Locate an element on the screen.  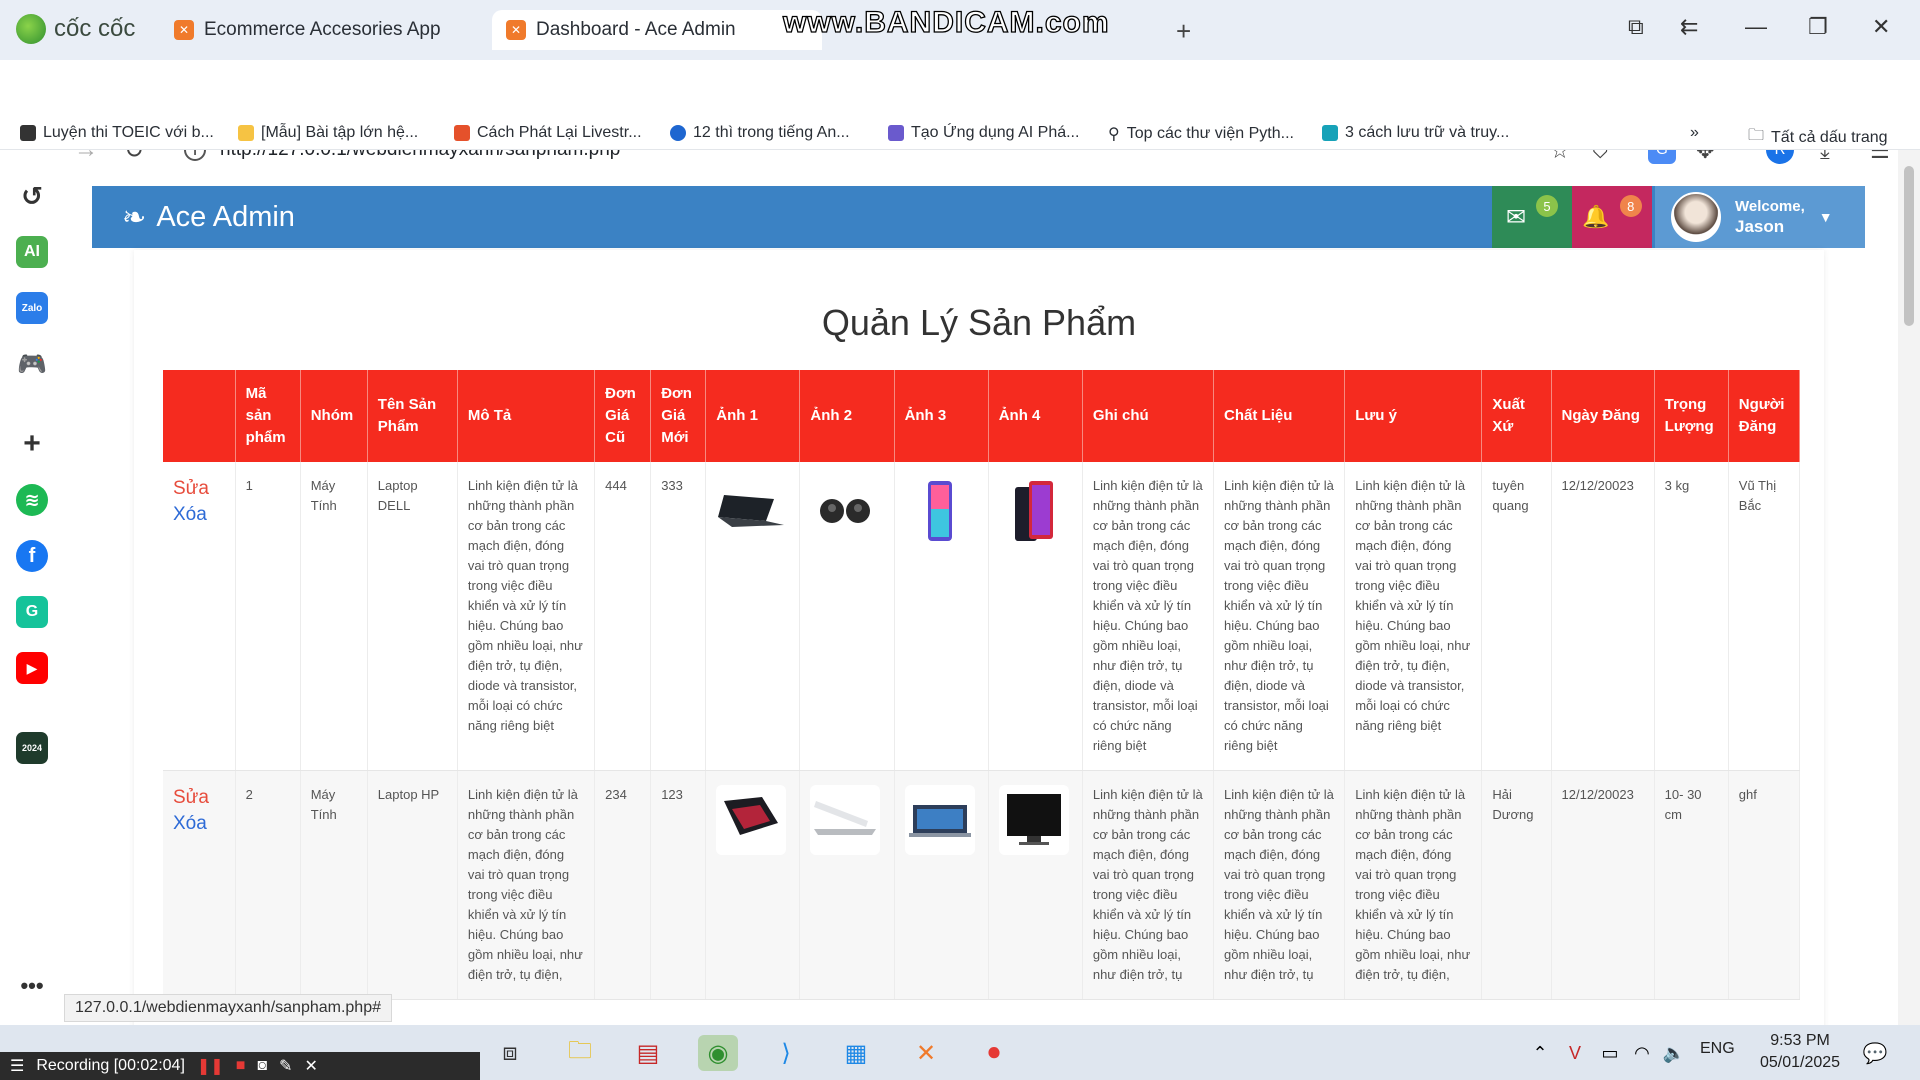
admin-brand: ❧ Ace Admin is located at coordinates (208, 217).